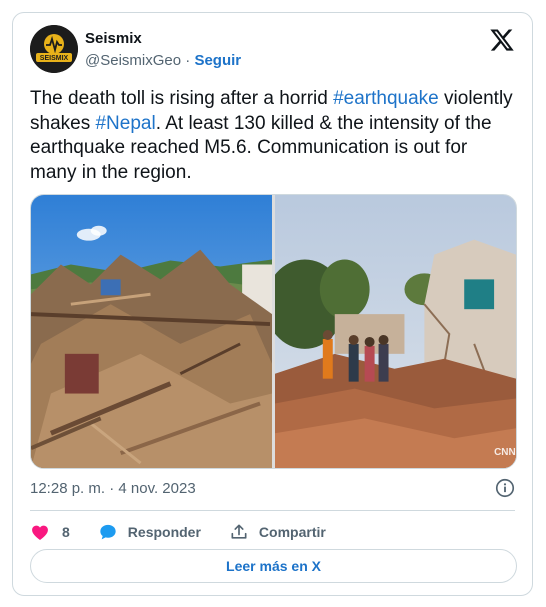 This screenshot has height=607, width=546. I want to click on like-count: 8, so click(66, 532).